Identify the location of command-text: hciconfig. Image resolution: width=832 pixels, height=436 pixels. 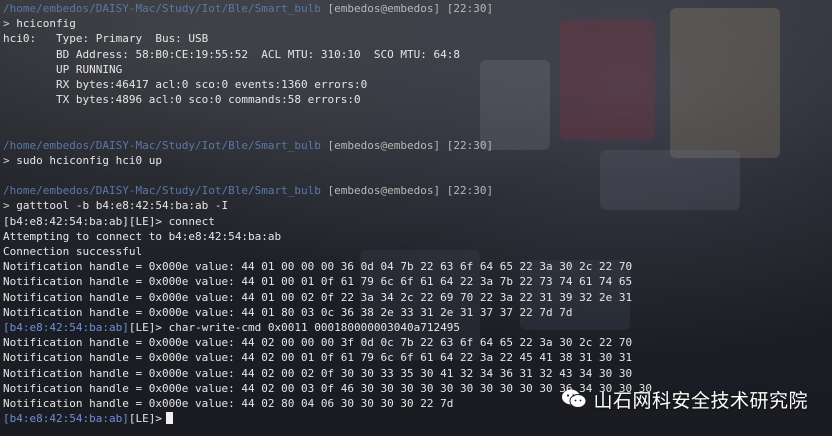
(42, 24).